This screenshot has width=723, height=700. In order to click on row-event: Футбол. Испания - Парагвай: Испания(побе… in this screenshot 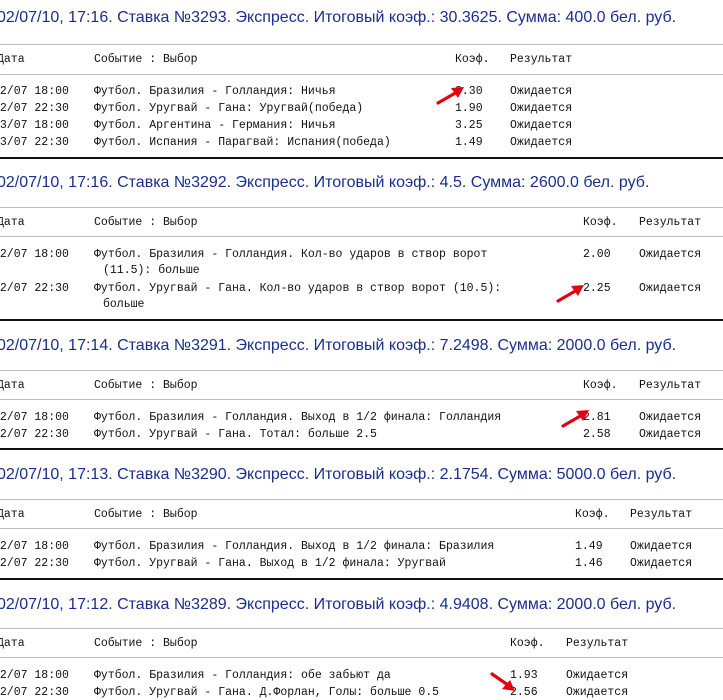, I will do `click(242, 142)`.